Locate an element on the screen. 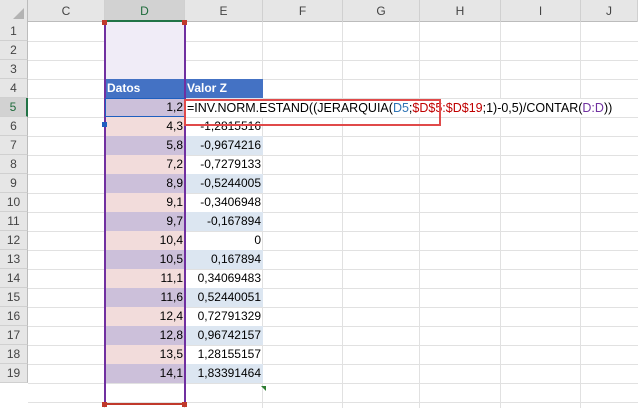 The width and height of the screenshot is (638, 408). row-header-17: 17 is located at coordinates (14, 335).